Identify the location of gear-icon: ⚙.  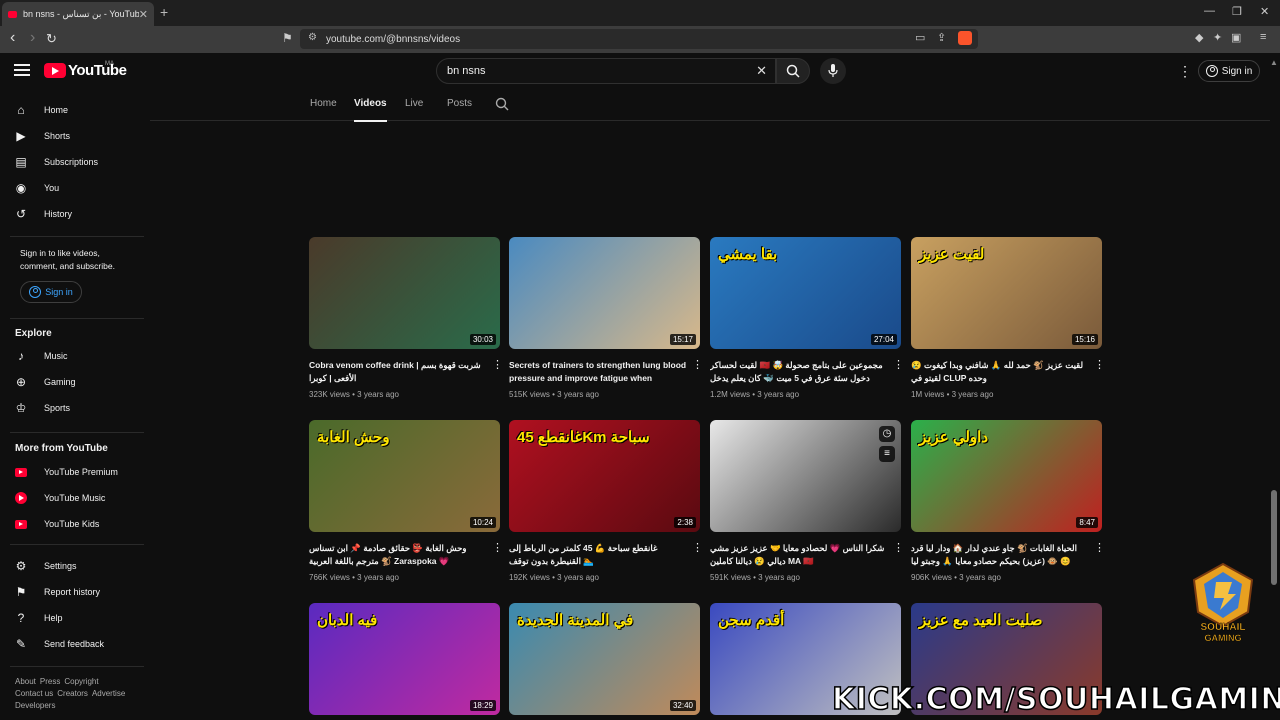
(21, 566).